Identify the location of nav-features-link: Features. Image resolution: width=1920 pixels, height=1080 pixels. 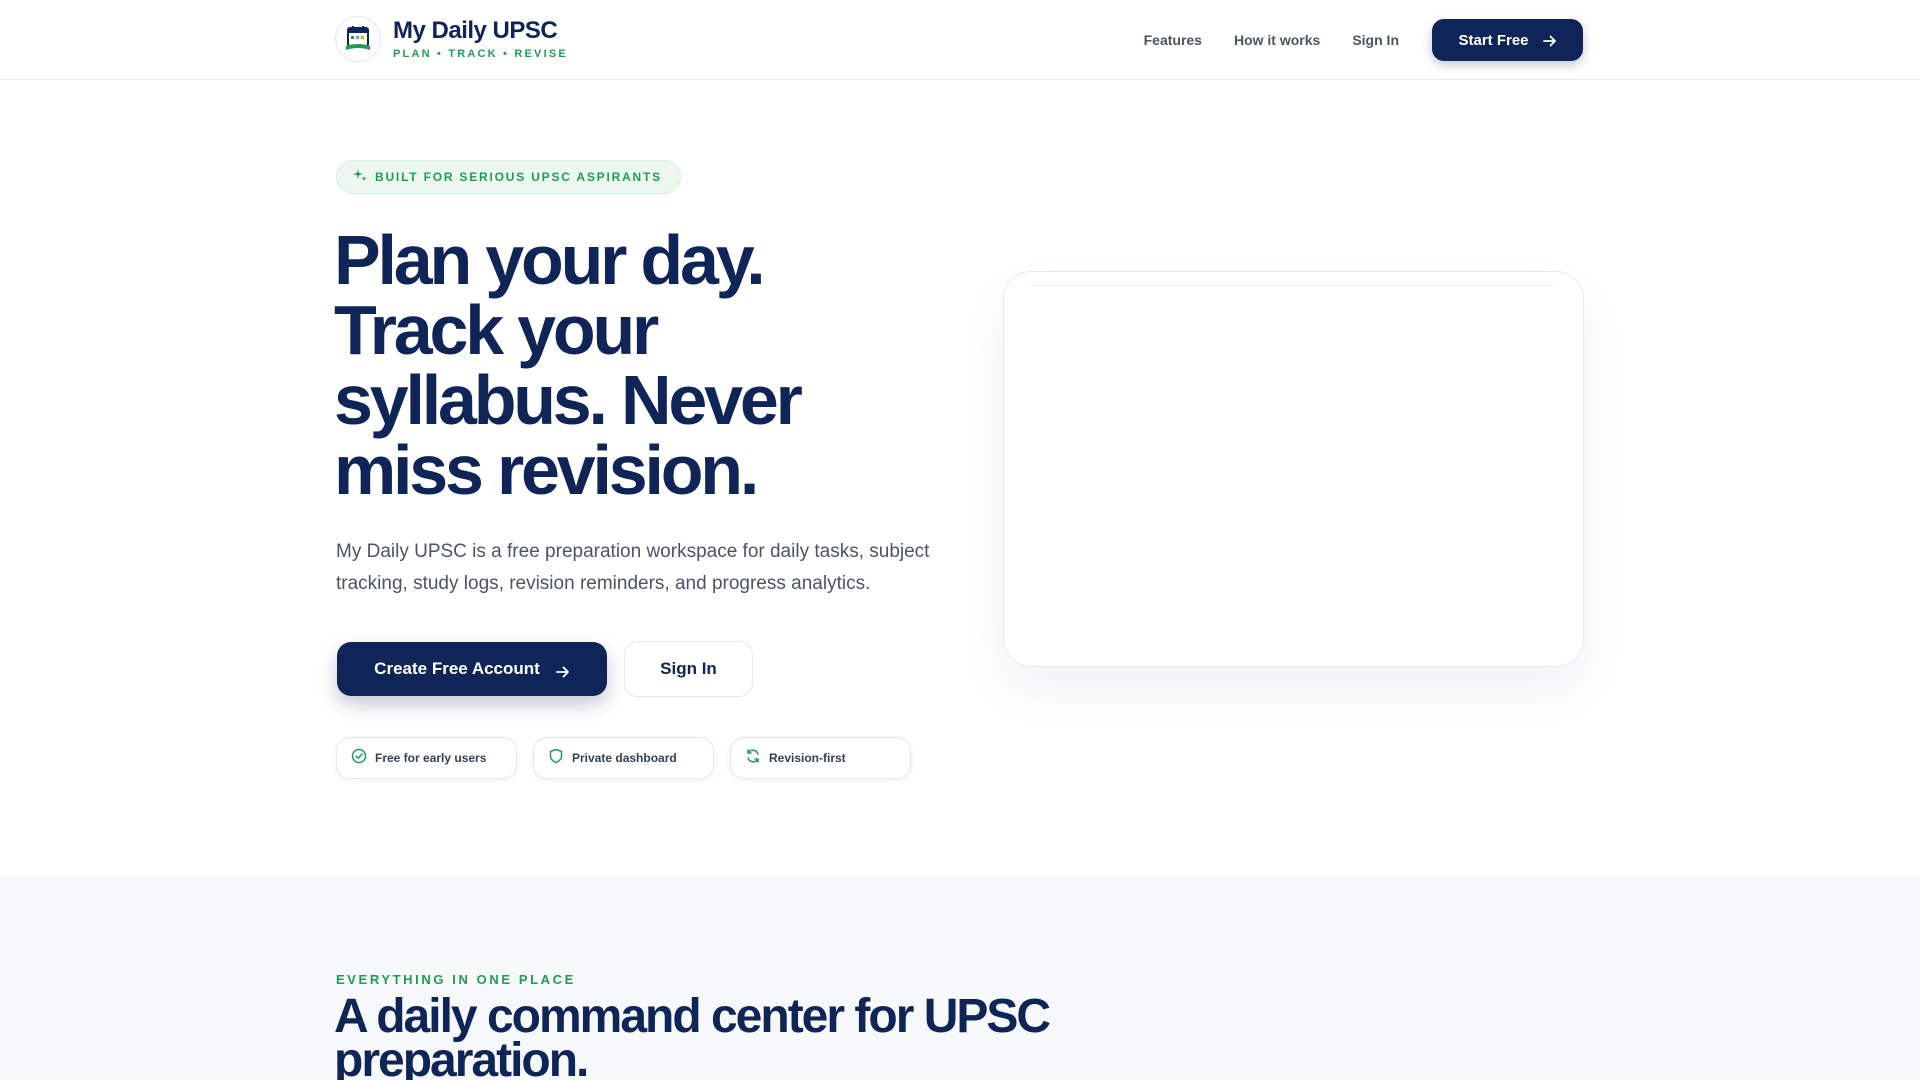
(1173, 40).